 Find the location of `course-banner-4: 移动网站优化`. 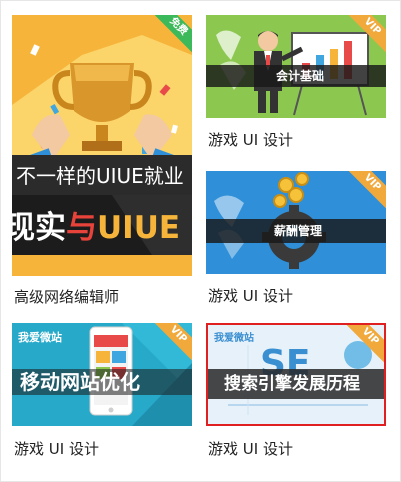

course-banner-4: 移动网站优化 is located at coordinates (102, 382).